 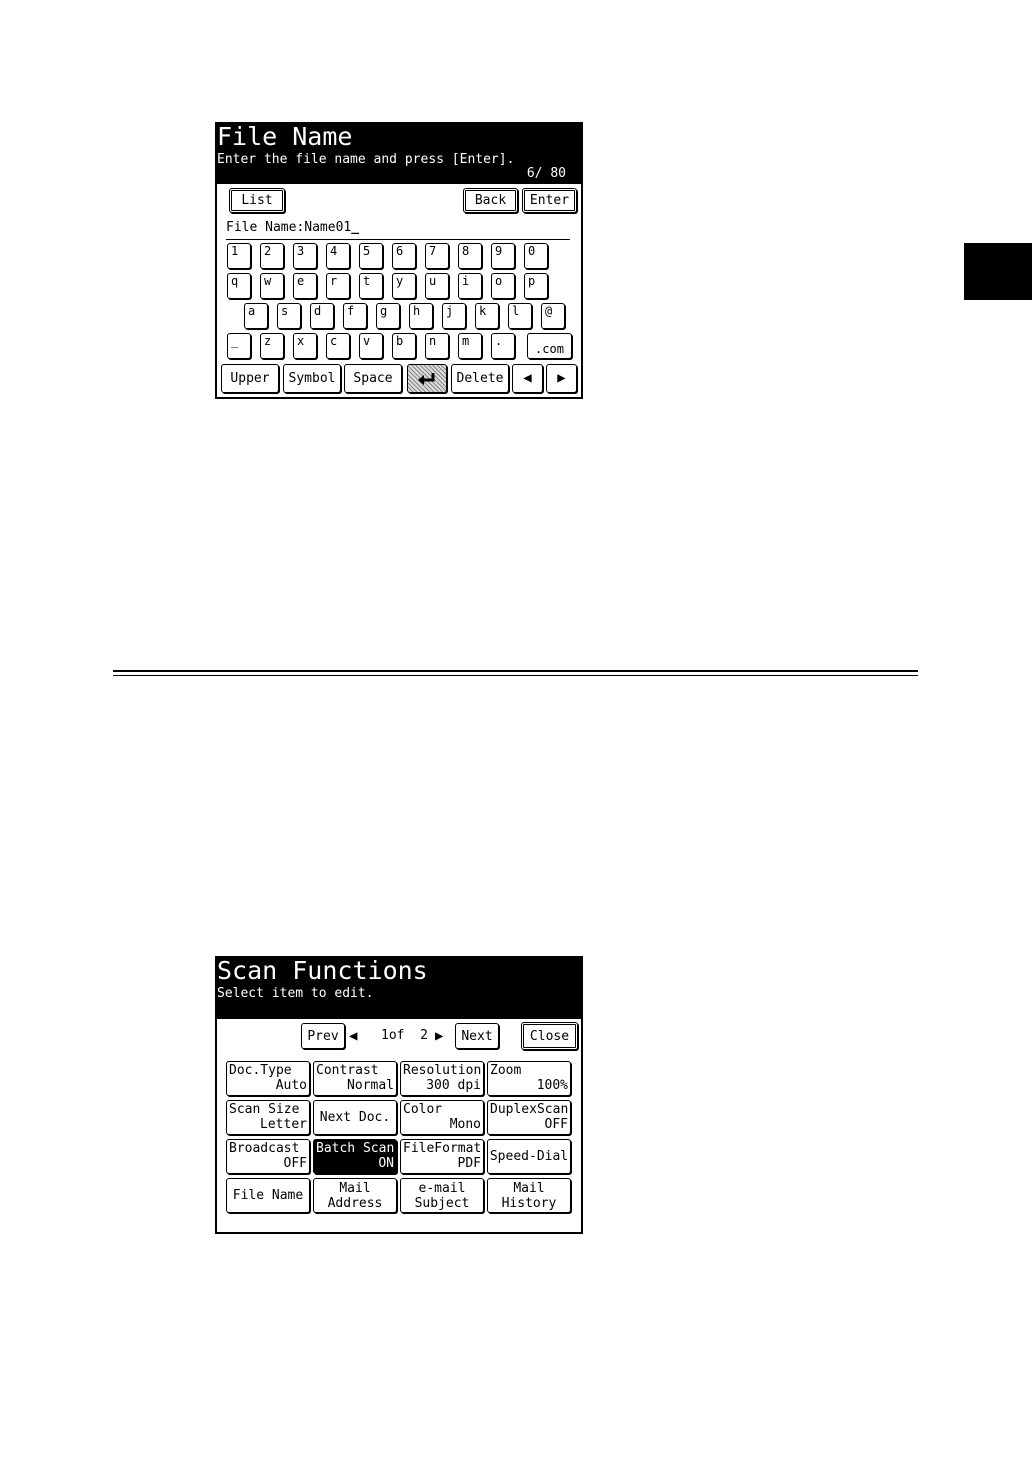 I want to click on key-9: 9, so click(x=503, y=256).